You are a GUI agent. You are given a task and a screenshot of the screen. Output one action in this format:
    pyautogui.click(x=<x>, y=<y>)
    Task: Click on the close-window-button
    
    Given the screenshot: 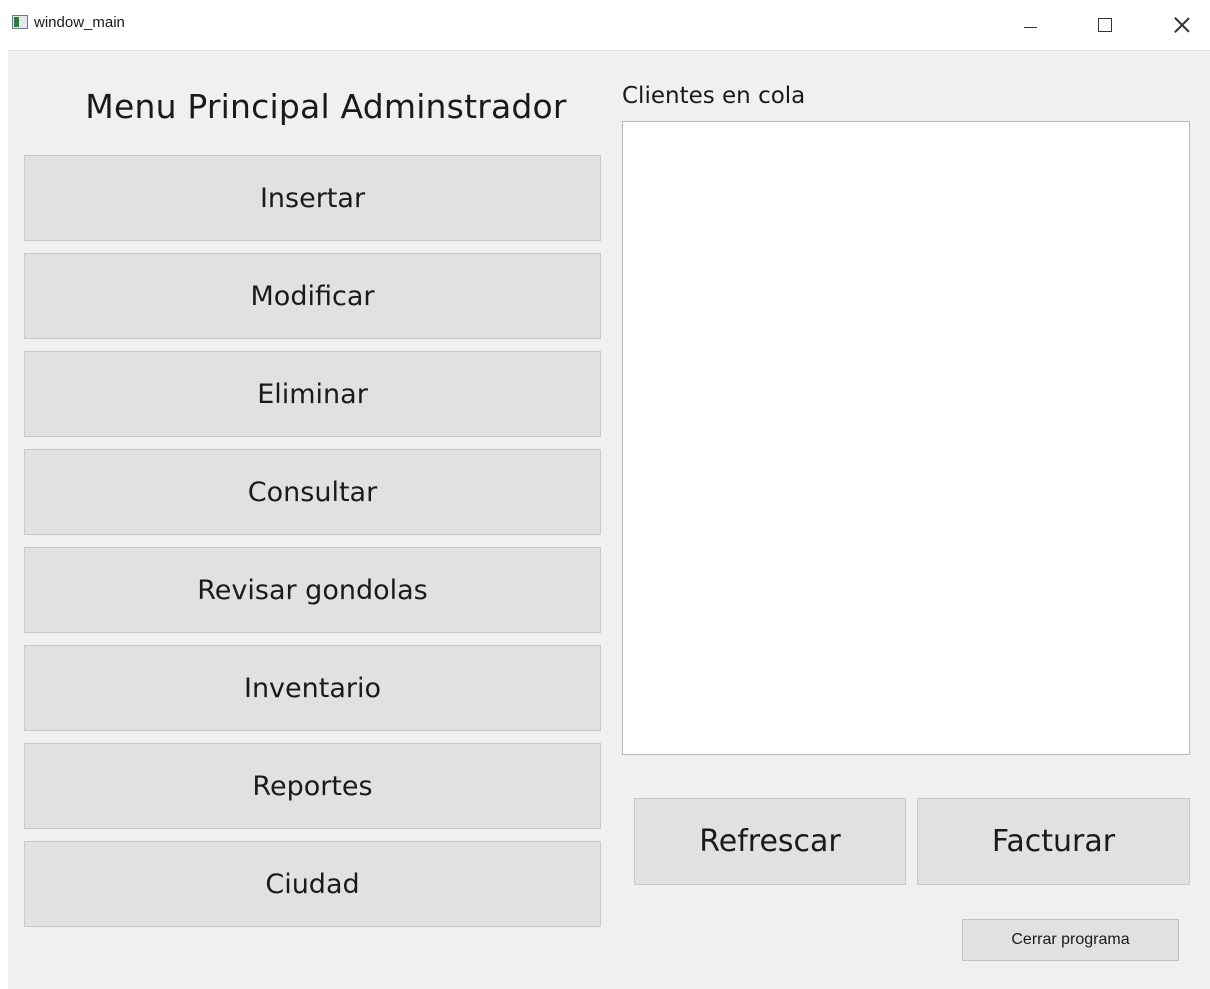 What is the action you would take?
    pyautogui.click(x=1182, y=24)
    